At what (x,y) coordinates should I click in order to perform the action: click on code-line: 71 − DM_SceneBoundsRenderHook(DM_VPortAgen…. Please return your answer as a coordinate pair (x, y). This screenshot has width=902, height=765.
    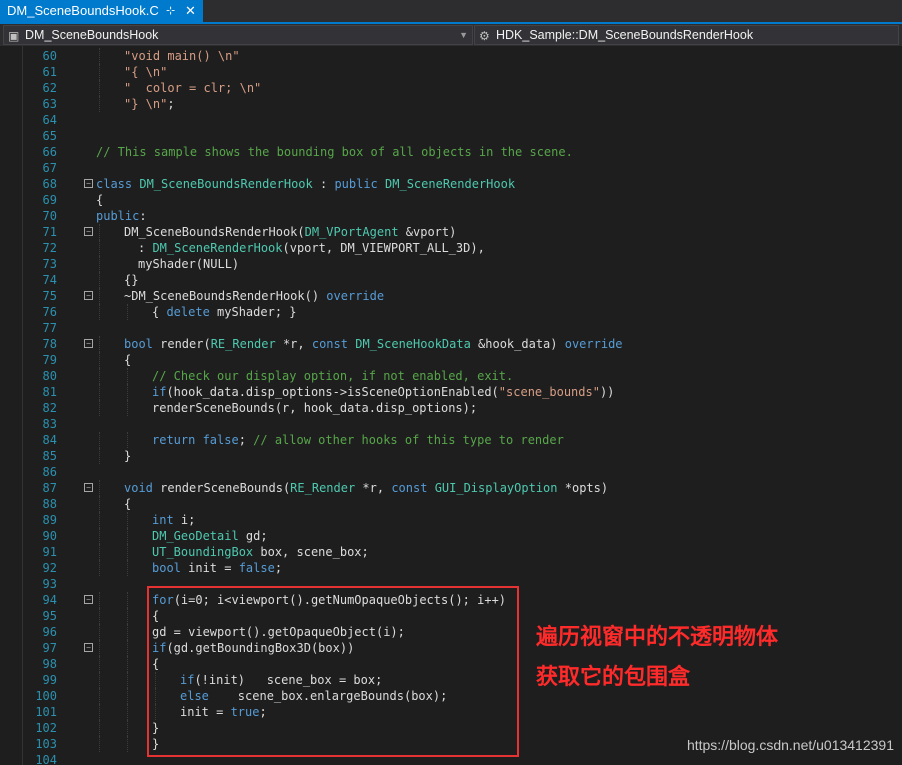
    Looking at the image, I should click on (451, 232).